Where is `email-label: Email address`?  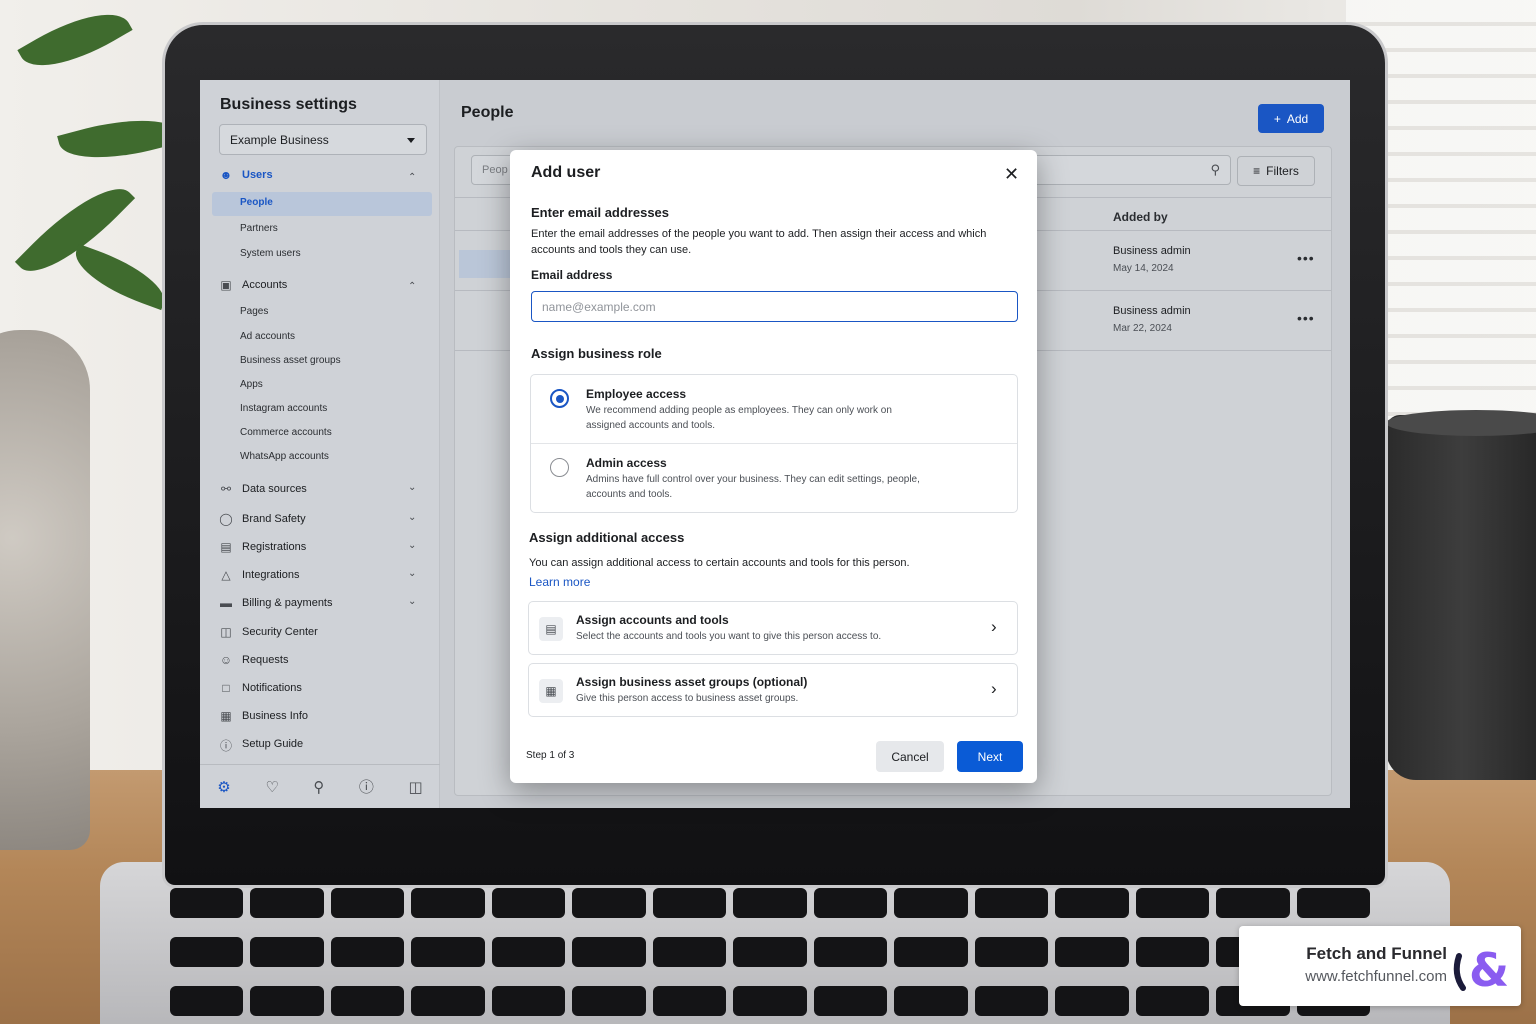 email-label: Email address is located at coordinates (572, 275).